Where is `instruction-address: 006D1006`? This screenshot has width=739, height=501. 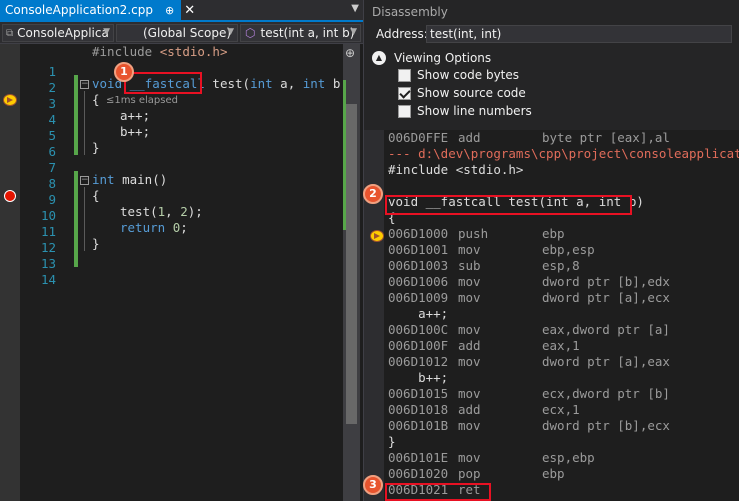
instruction-address: 006D1006 is located at coordinates (418, 281).